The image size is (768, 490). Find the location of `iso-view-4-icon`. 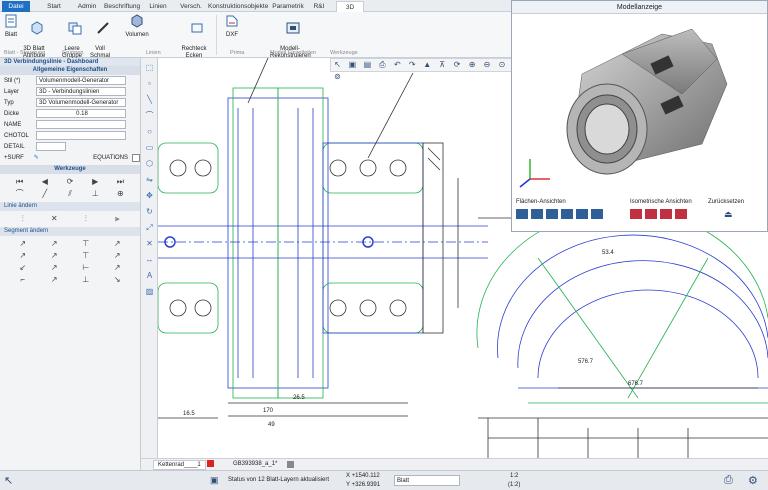

iso-view-4-icon is located at coordinates (681, 214).